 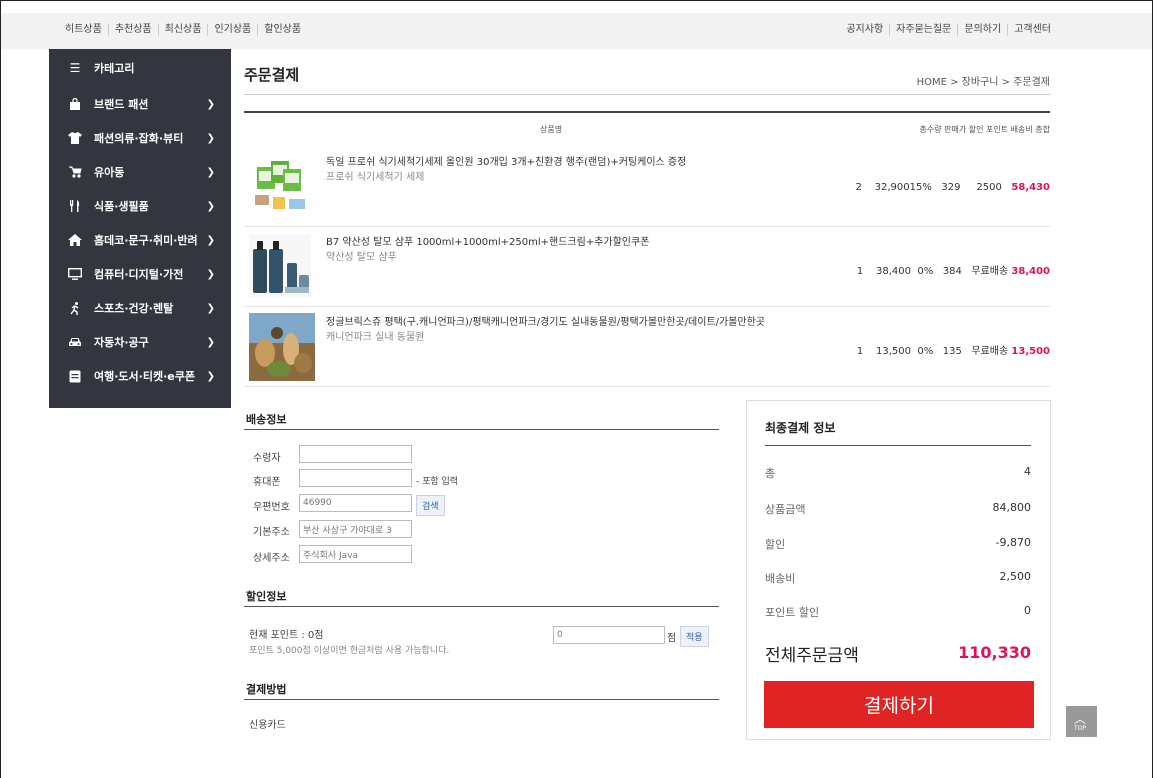 What do you see at coordinates (267, 458) in the screenshot?
I see `recipient-label: 수령자` at bounding box center [267, 458].